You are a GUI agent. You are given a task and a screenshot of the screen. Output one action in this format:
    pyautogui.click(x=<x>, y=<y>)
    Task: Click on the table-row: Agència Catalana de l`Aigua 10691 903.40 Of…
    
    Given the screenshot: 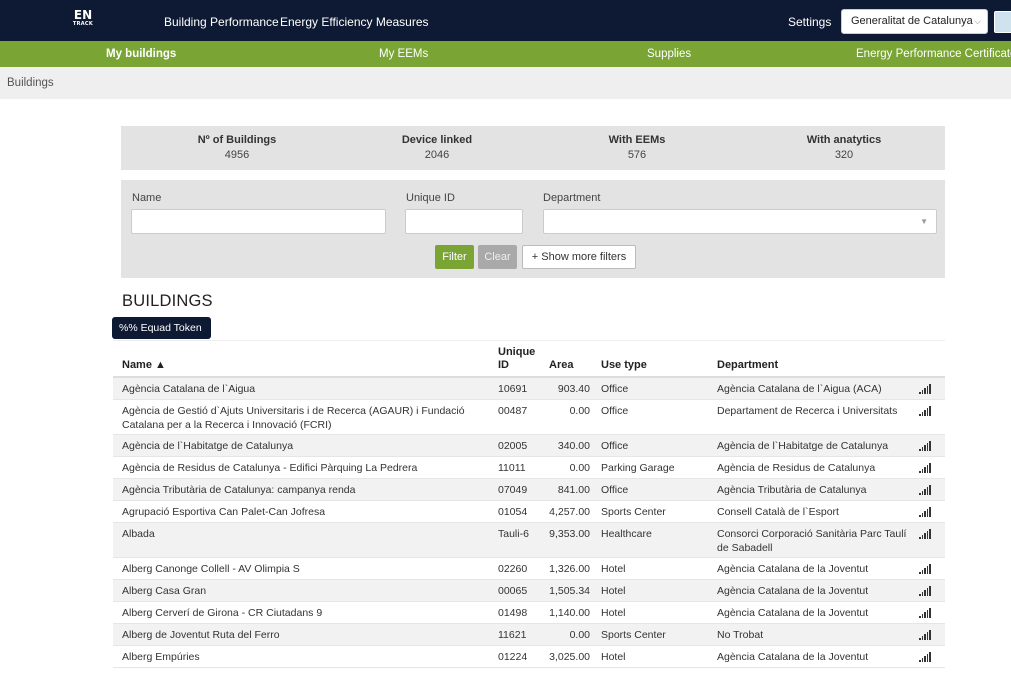 What is the action you would take?
    pyautogui.click(x=529, y=389)
    